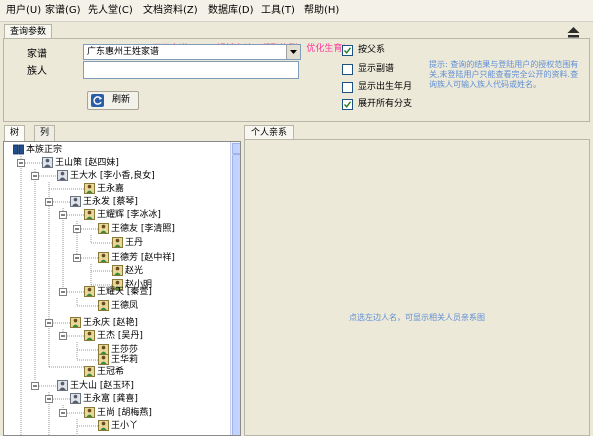 This screenshot has height=436, width=593. What do you see at coordinates (63, 11) in the screenshot?
I see `menu-genealogy: 家谱(G)` at bounding box center [63, 11].